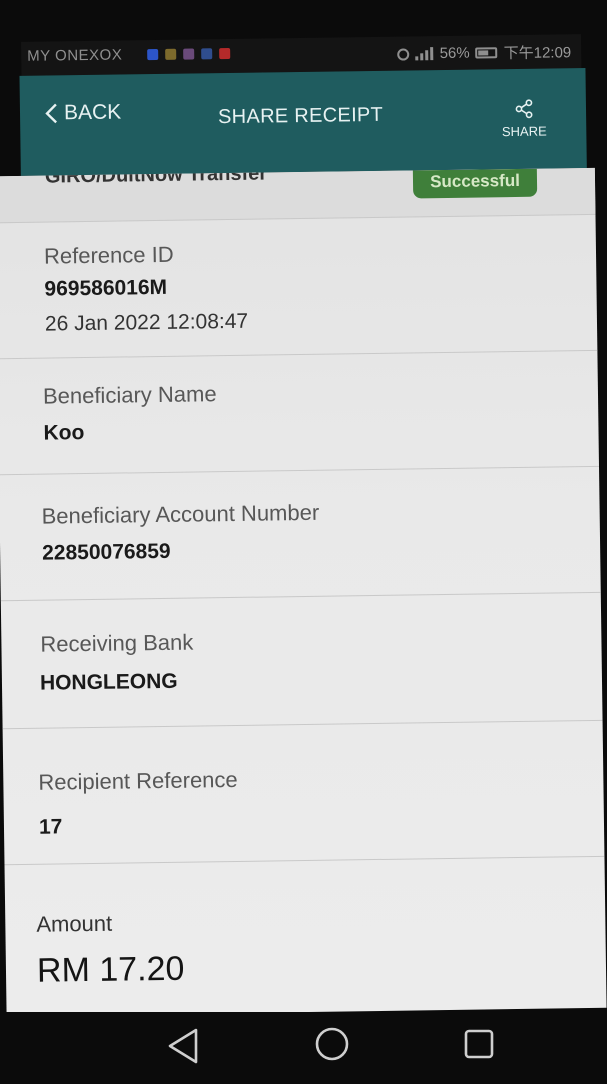  Describe the element at coordinates (207, 54) in the screenshot. I see `facebook-icon` at that location.